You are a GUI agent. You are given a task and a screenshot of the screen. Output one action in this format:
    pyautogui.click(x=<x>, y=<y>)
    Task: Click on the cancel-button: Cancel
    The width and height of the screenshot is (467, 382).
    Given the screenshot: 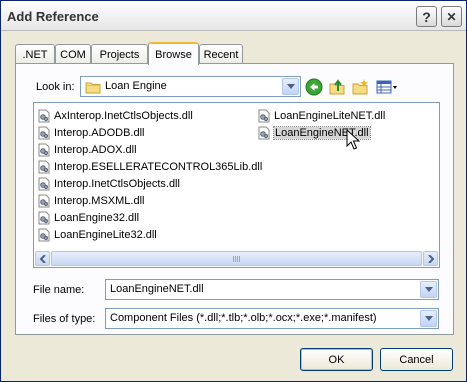 What is the action you would take?
    pyautogui.click(x=416, y=359)
    